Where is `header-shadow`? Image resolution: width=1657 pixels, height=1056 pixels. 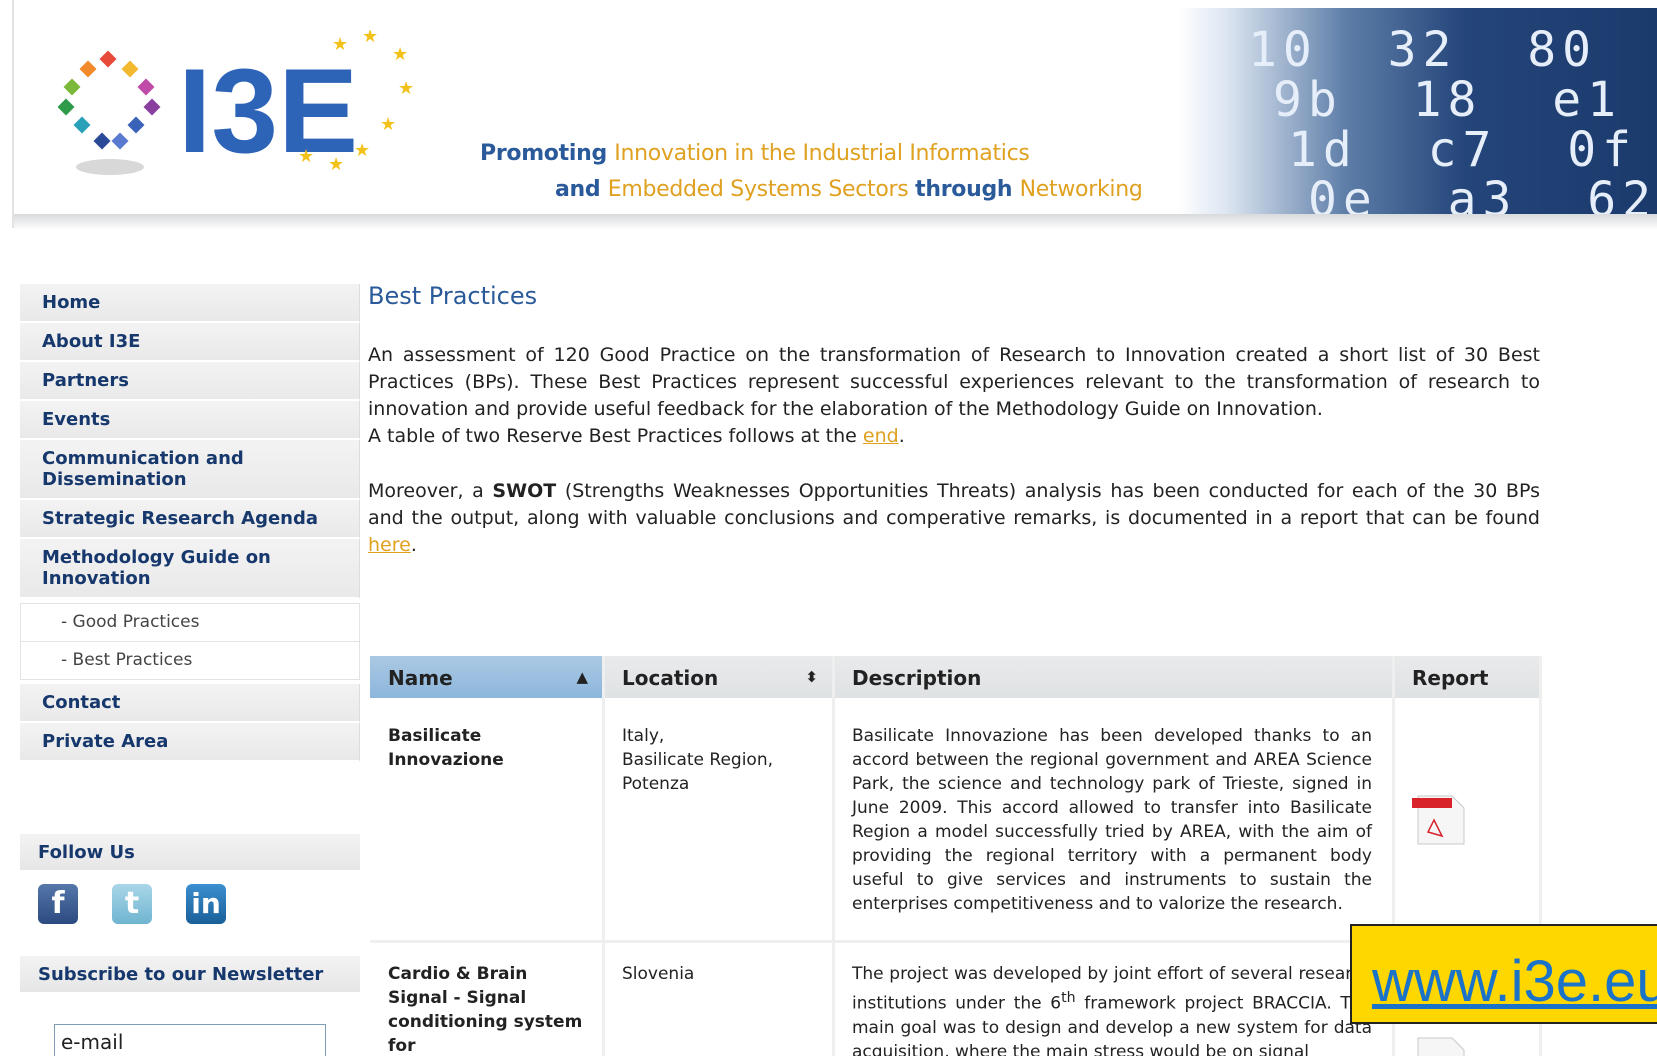
header-shadow is located at coordinates (835, 222).